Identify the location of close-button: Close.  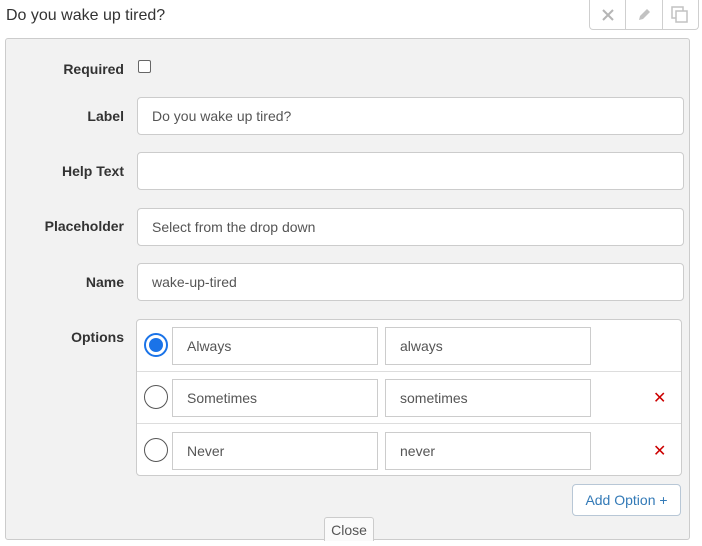
(349, 529).